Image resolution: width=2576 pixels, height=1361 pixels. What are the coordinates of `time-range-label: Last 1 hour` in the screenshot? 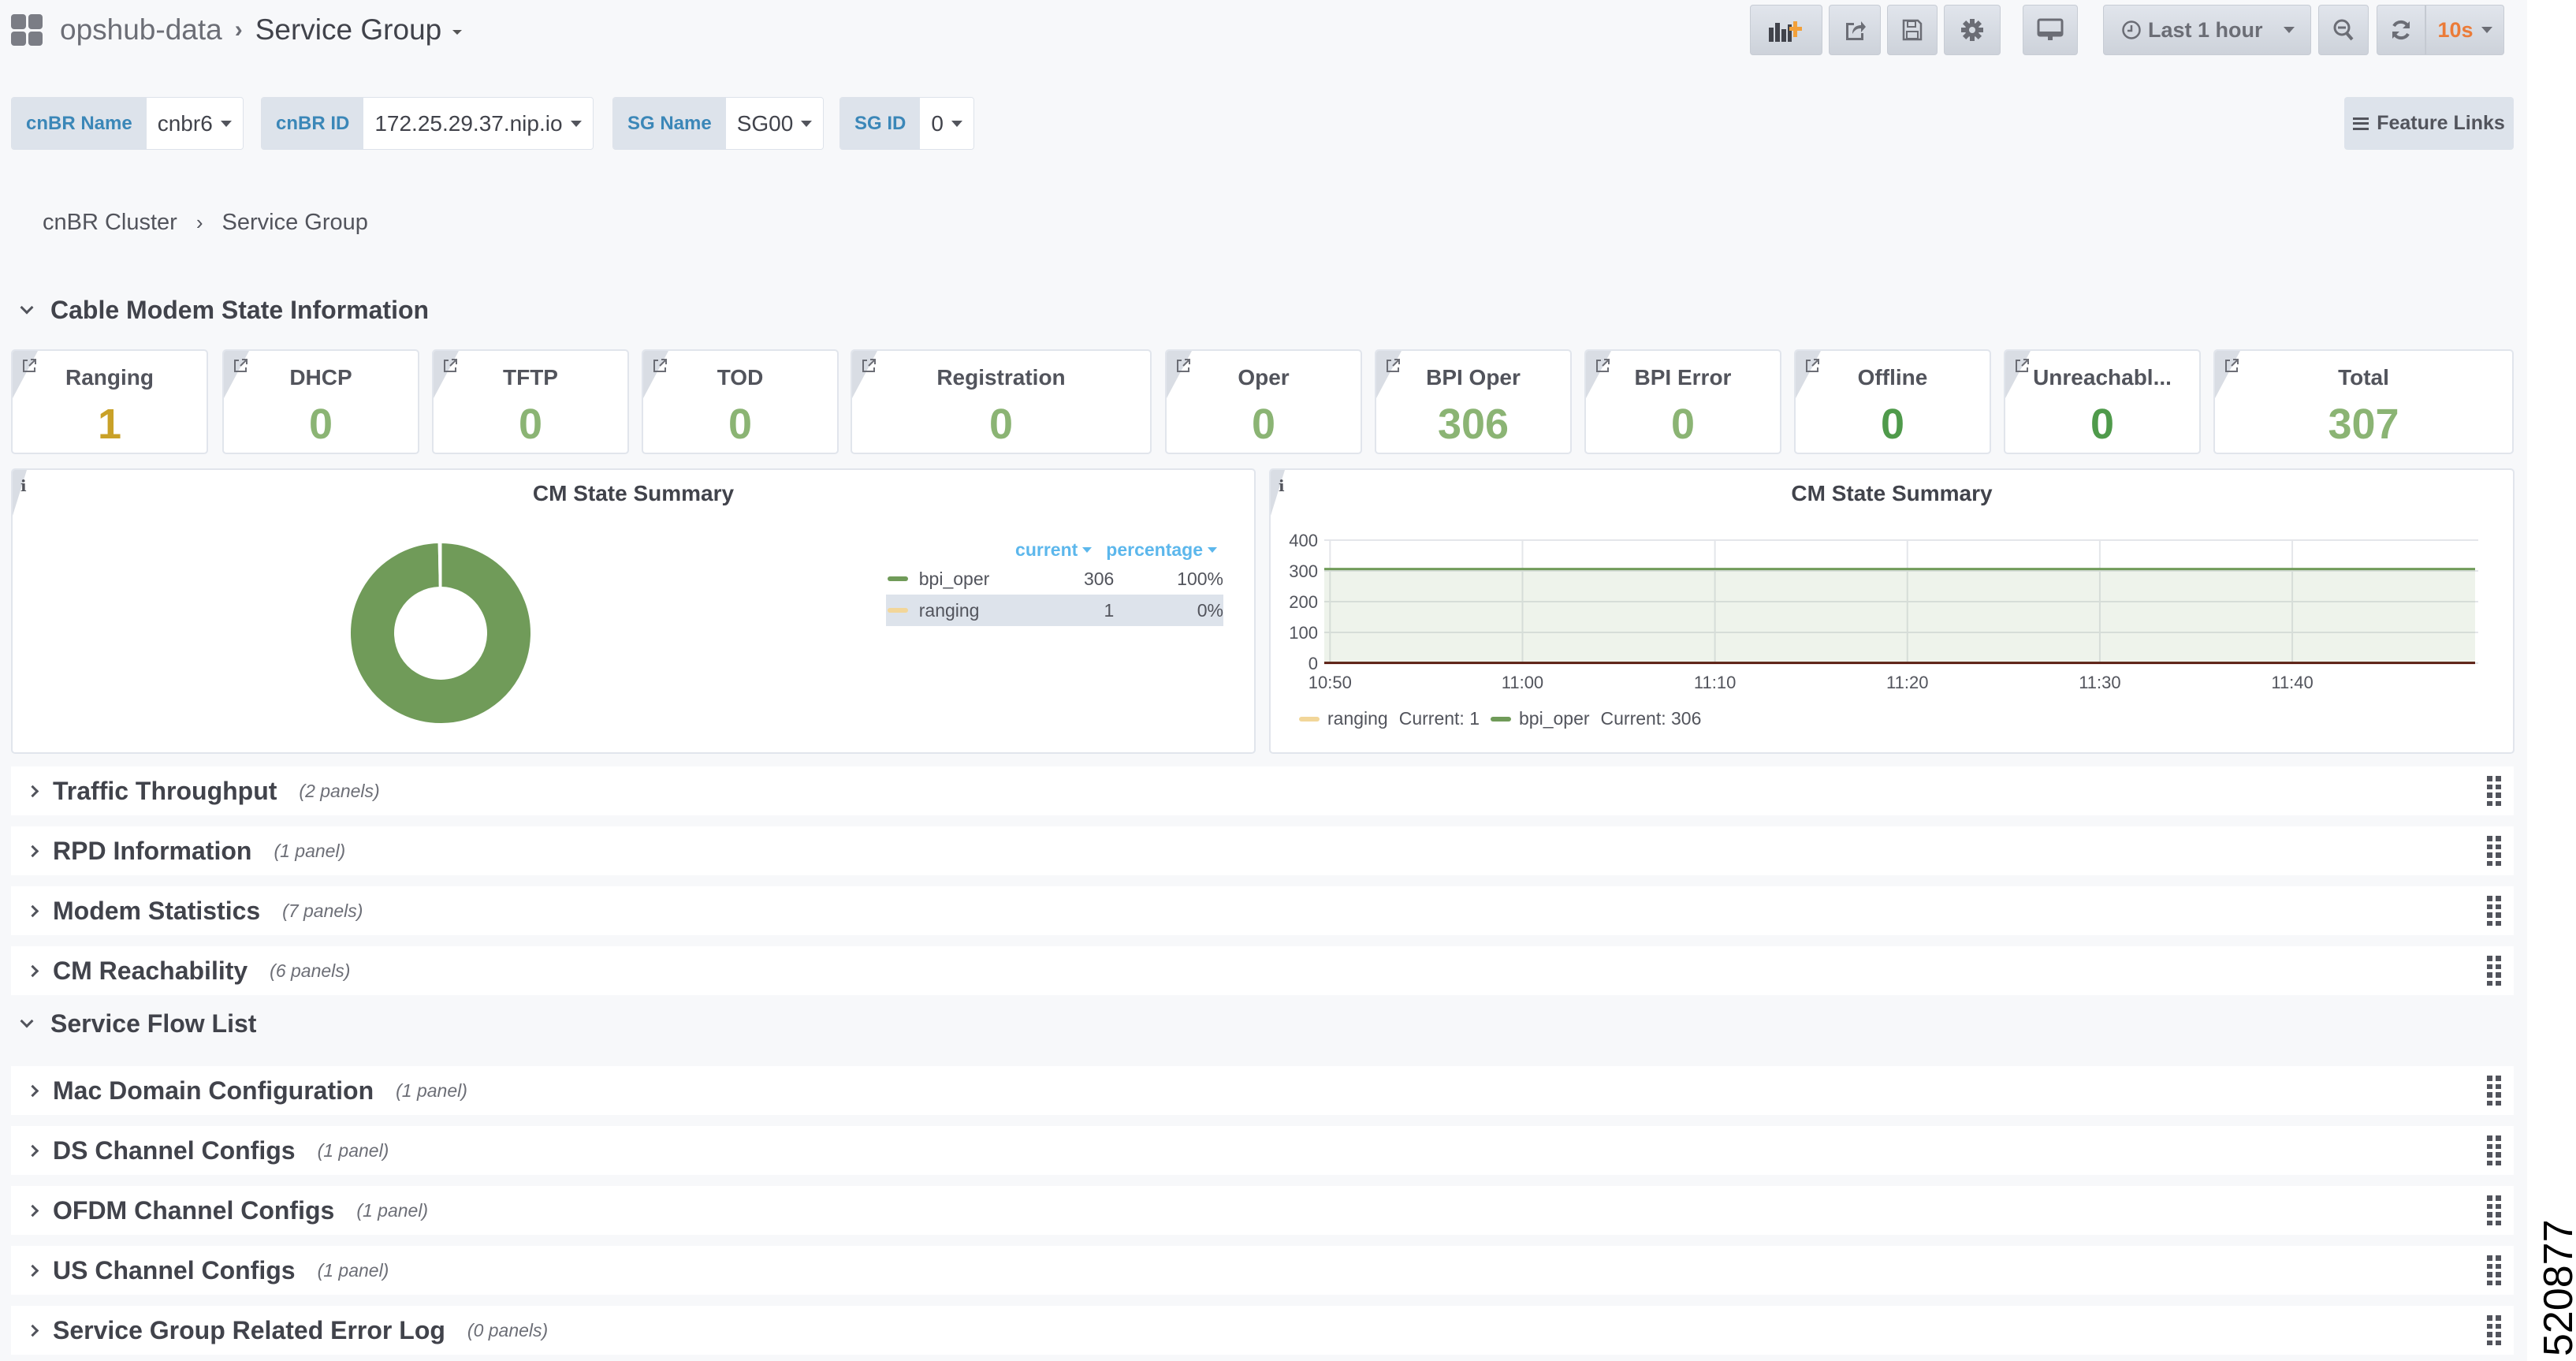 It's located at (2205, 29).